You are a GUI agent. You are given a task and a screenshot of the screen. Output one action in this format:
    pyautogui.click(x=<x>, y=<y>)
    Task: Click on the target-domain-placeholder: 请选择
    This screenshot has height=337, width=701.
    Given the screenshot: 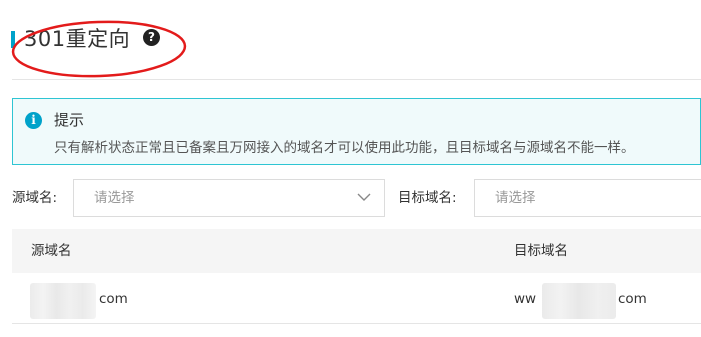 What is the action you would take?
    pyautogui.click(x=515, y=198)
    